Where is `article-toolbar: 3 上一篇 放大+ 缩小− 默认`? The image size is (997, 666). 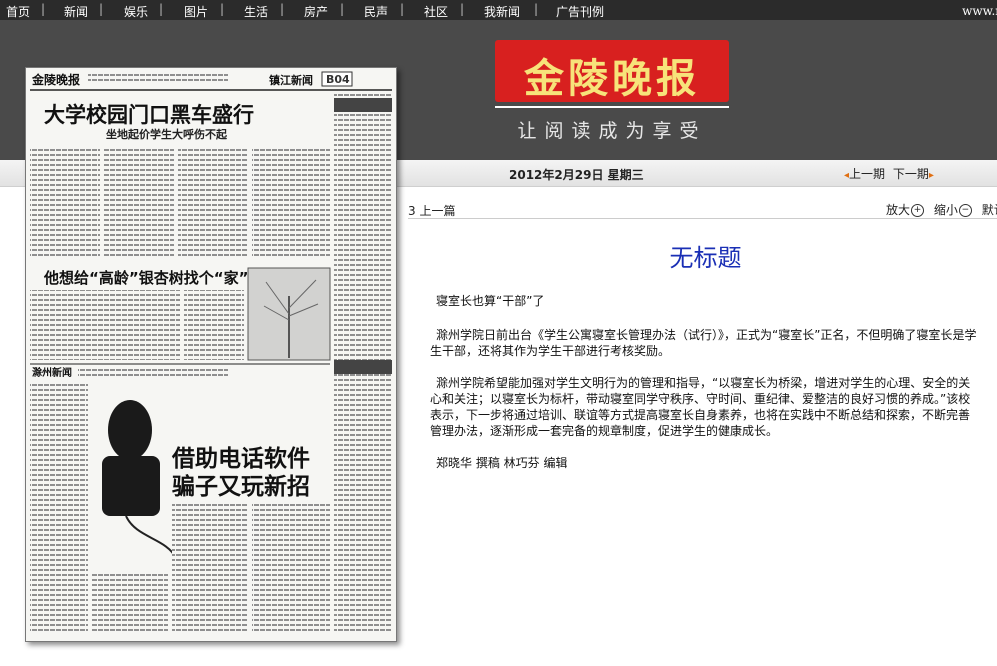 article-toolbar: 3 上一篇 放大+ 缩小− 默认 is located at coordinates (702, 209).